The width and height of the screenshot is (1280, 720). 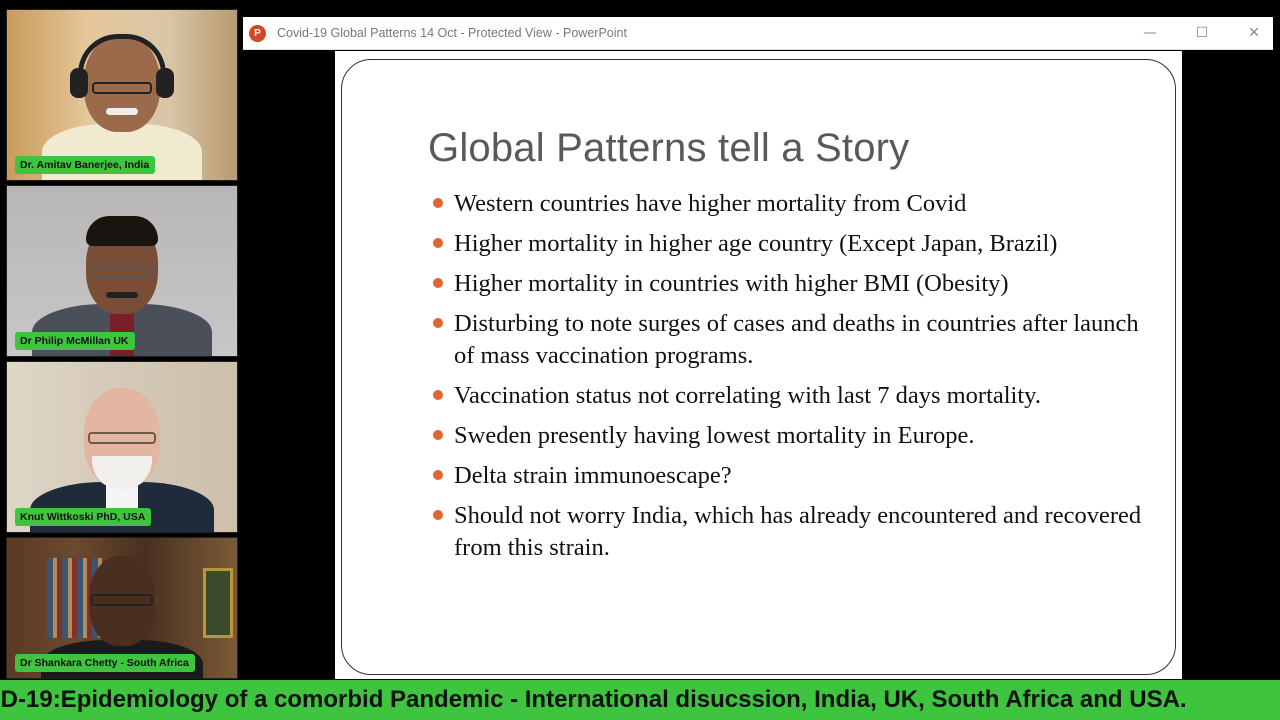 What do you see at coordinates (122, 95) in the screenshot?
I see `participant-video-1: Dr. Amitav Banerjee, India` at bounding box center [122, 95].